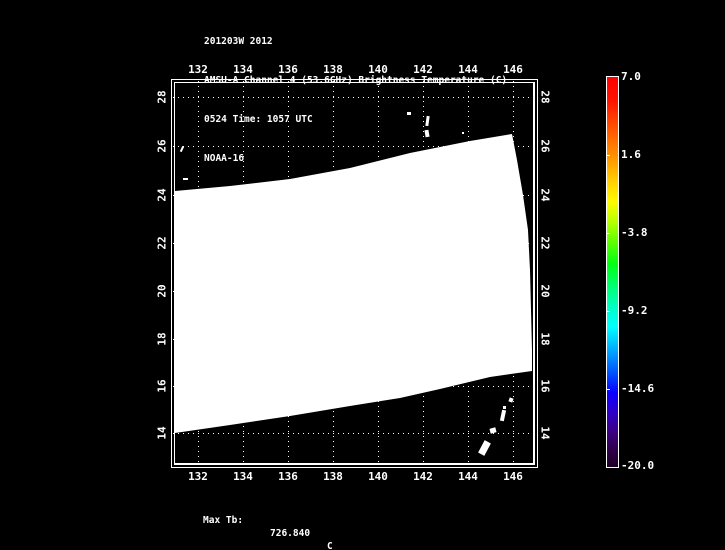  Describe the element at coordinates (638, 388) in the screenshot. I see `colorbar-label: -14.6` at that location.